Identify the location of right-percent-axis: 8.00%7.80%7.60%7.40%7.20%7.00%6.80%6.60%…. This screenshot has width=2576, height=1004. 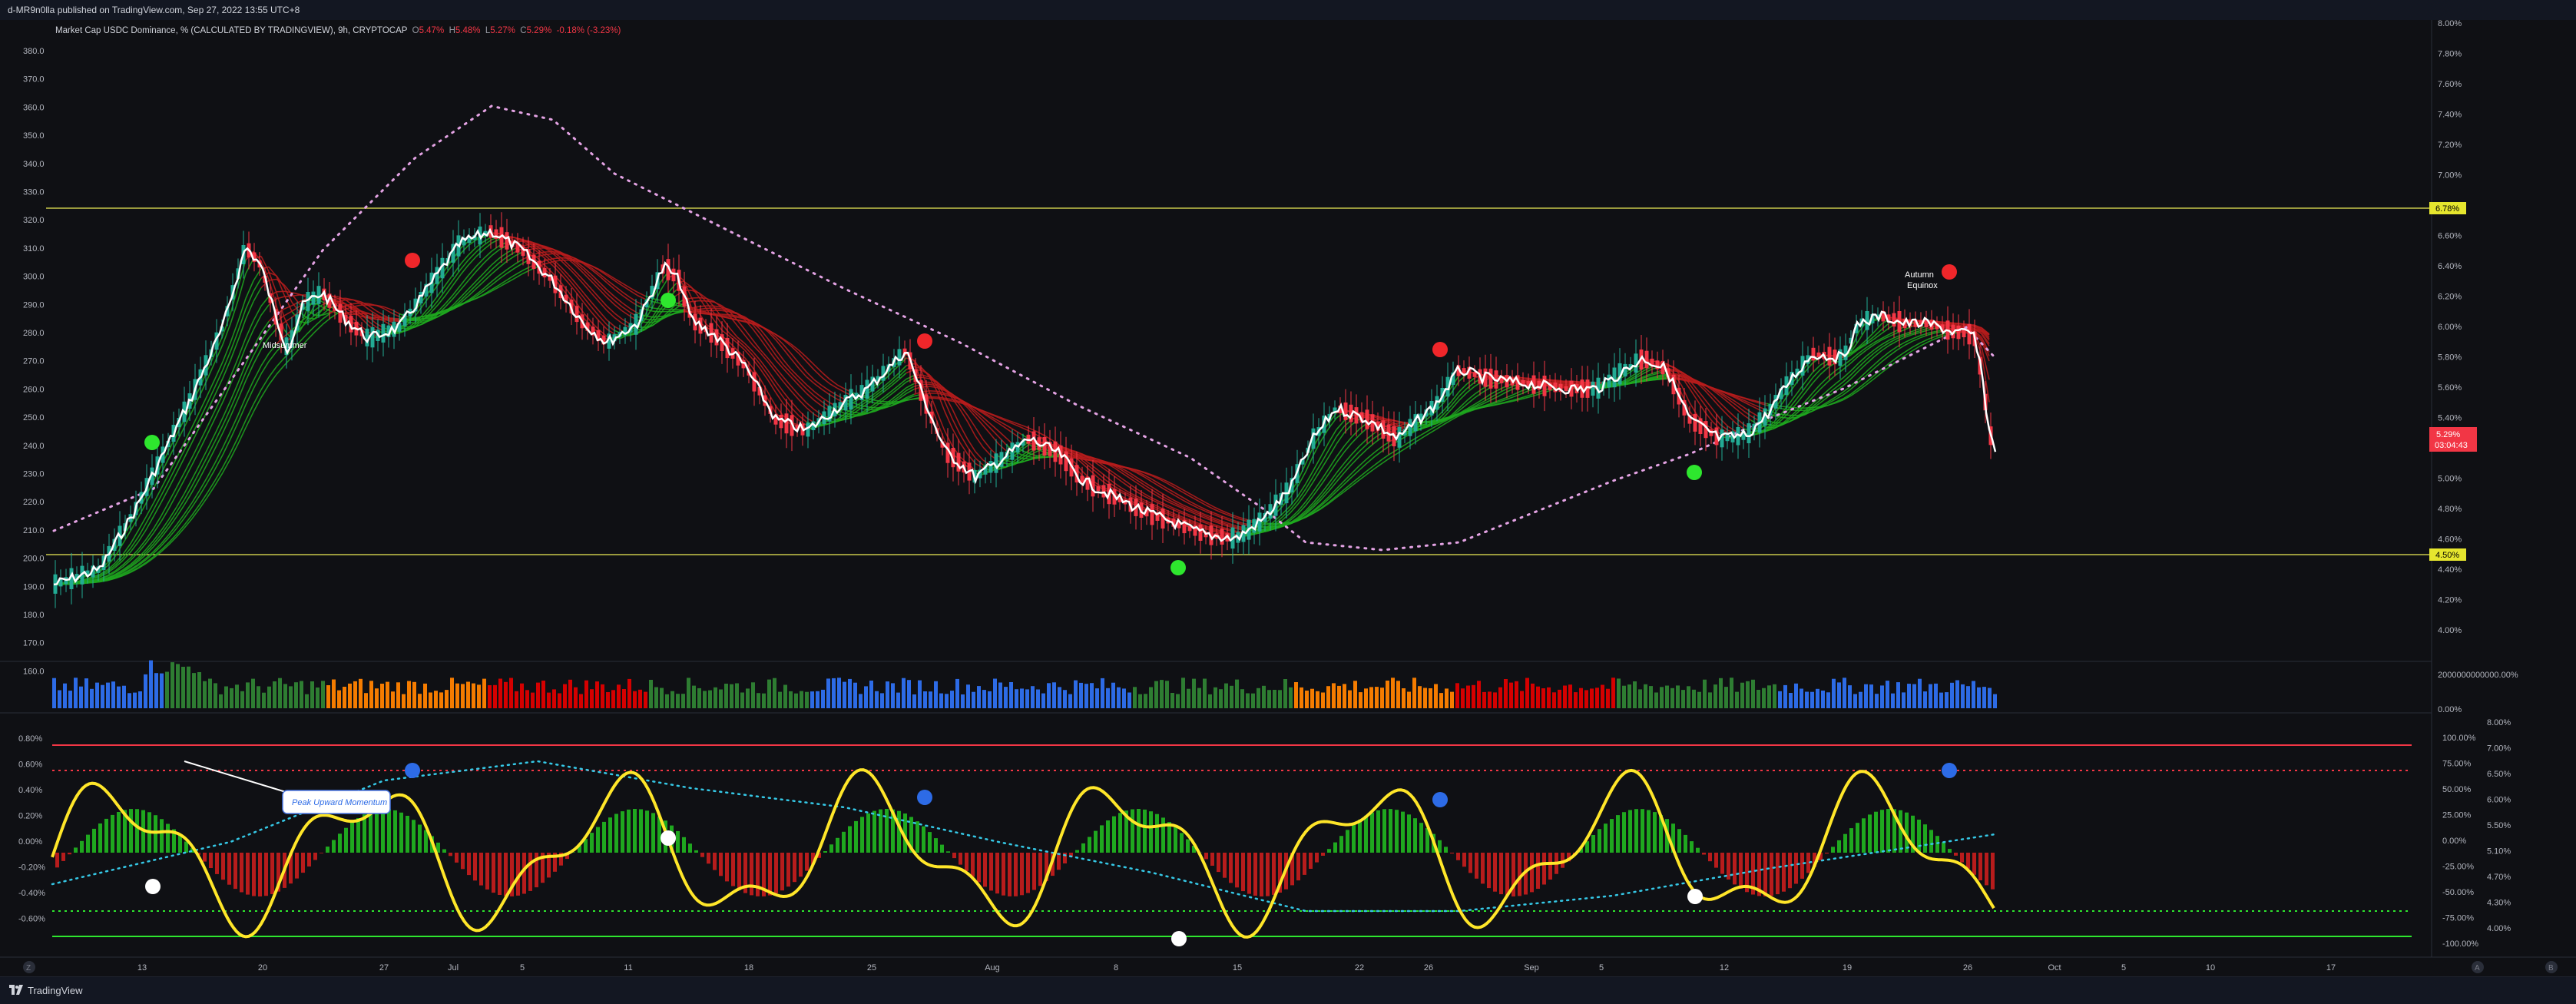
(2450, 327).